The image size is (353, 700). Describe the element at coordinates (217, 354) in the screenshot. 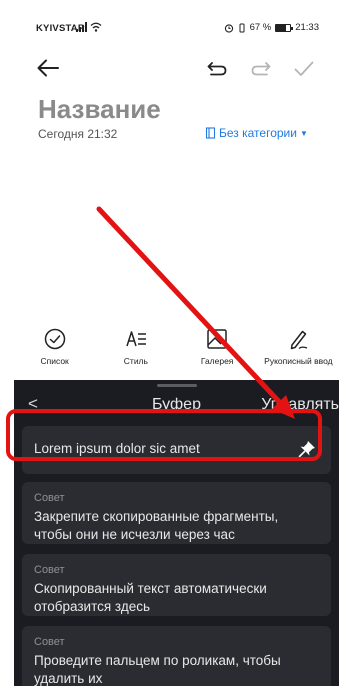

I see `tool-gallery: Галерея` at that location.